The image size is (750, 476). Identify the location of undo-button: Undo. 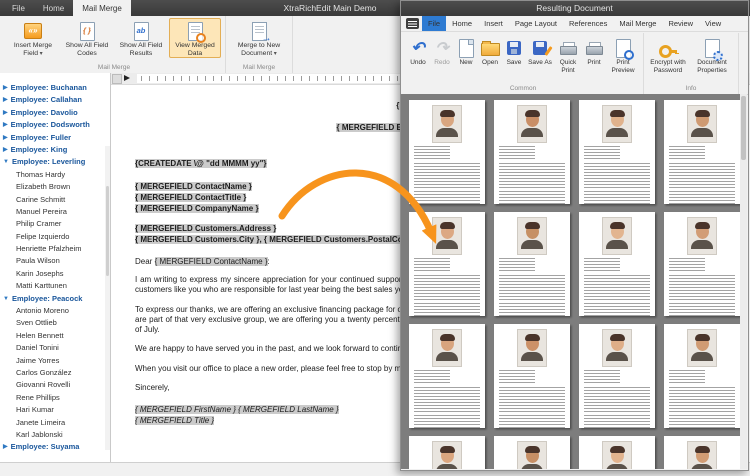
(418, 51).